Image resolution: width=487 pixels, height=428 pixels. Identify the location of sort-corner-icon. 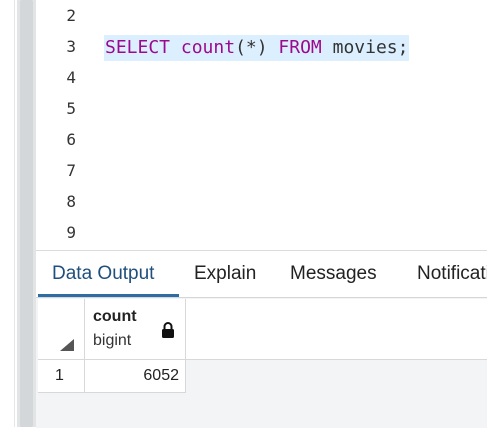
(67, 345).